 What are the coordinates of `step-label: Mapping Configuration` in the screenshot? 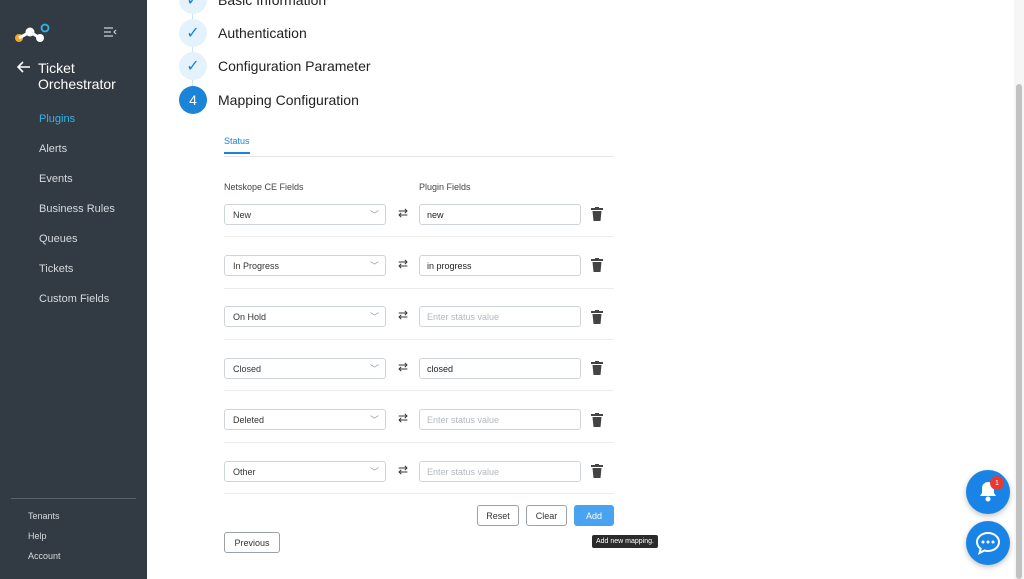 It's located at (288, 100).